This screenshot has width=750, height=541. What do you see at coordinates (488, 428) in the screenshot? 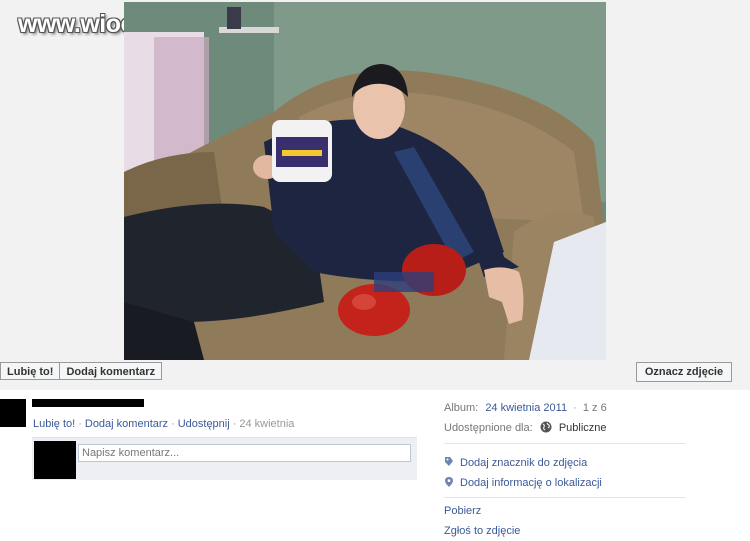
I see `shared-label: Udostępnione dla:` at bounding box center [488, 428].